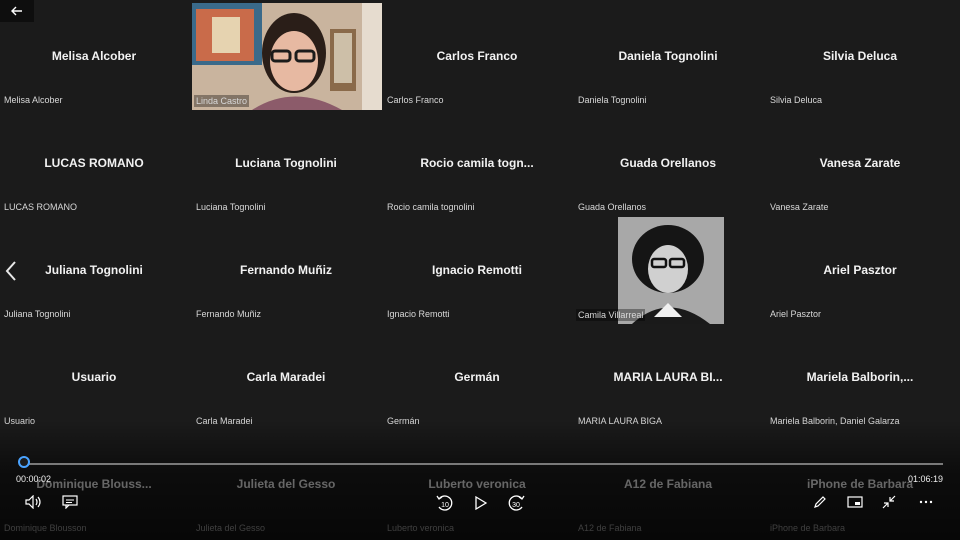 The image size is (960, 540). I want to click on elapsed-time: 00:00:02, so click(34, 479).